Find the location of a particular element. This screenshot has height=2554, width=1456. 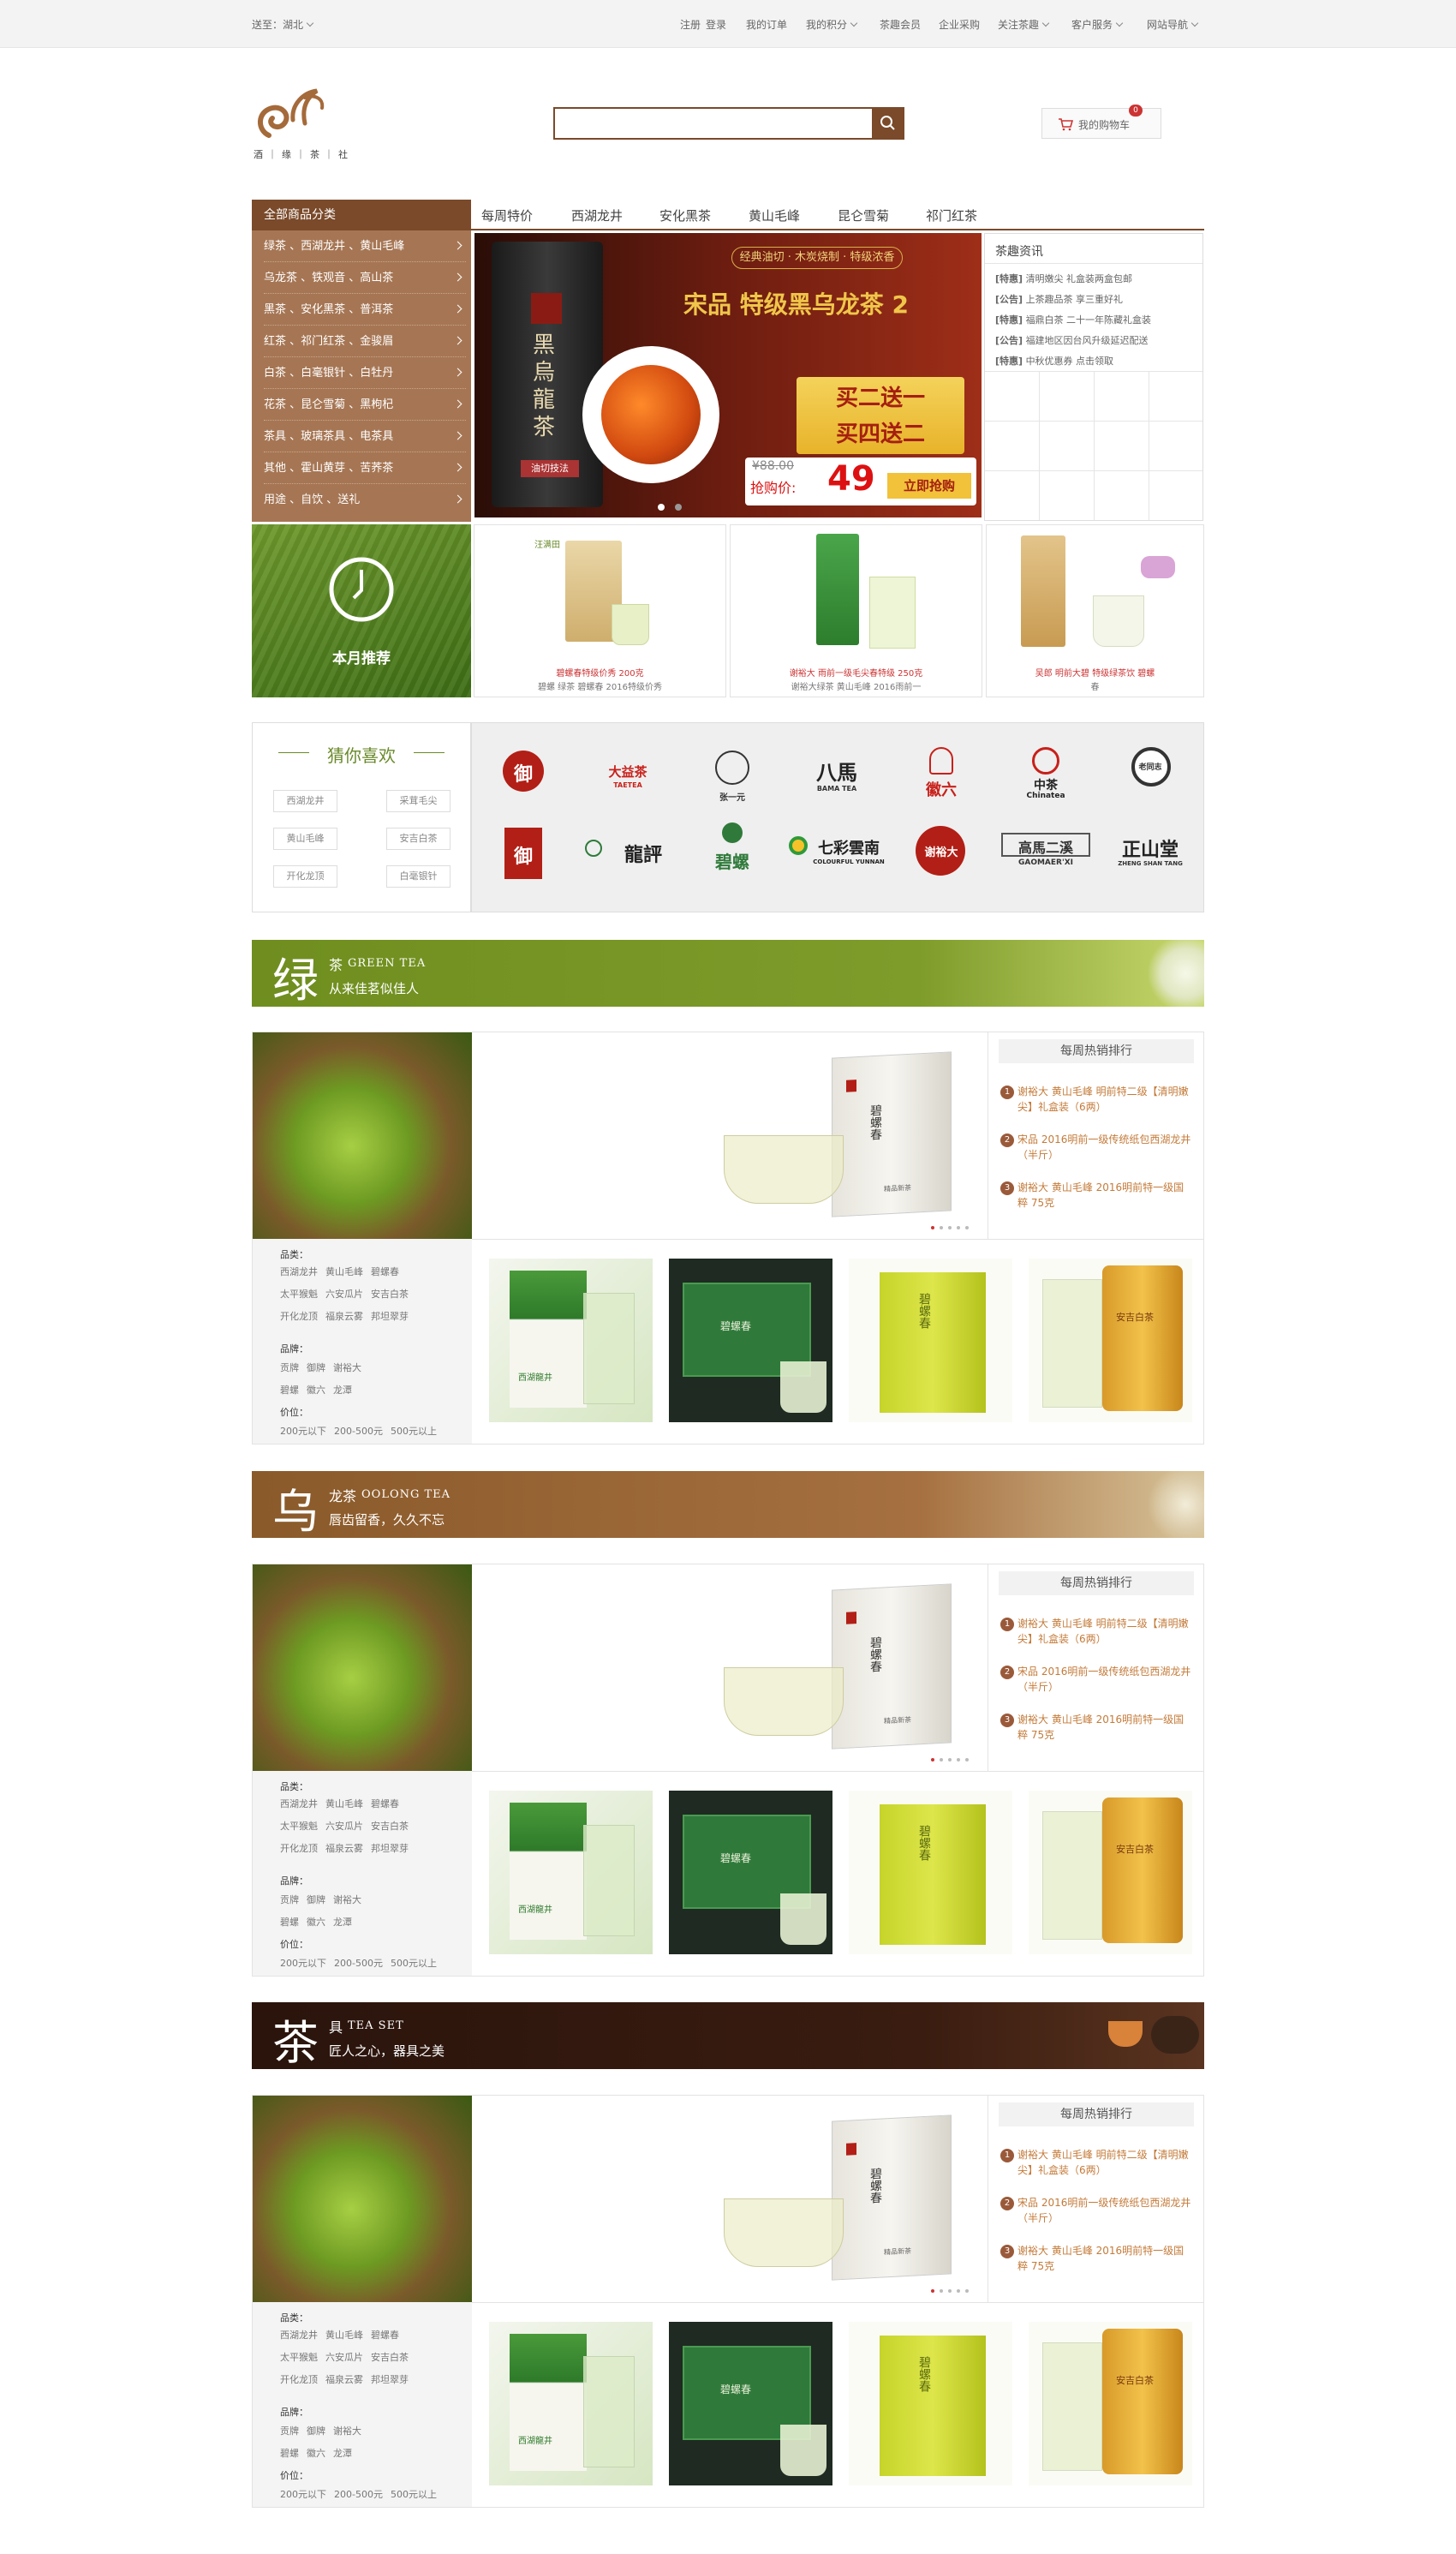

category-item-tea-set: 茶具 、玻璃茶具 、电茶具 is located at coordinates (365, 437).